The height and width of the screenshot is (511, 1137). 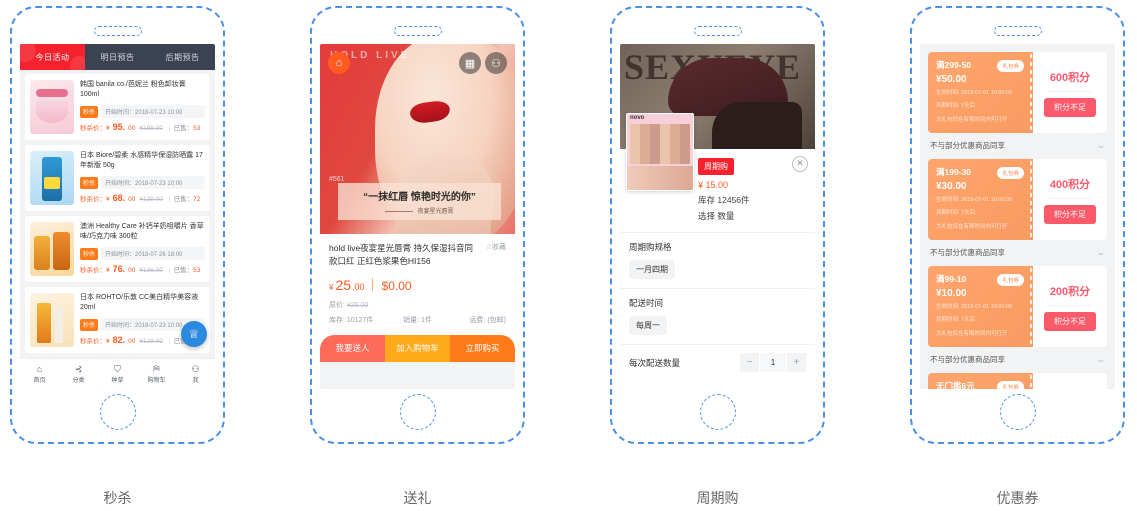 What do you see at coordinates (352, 348) in the screenshot?
I see `gift-button: 我要送人` at bounding box center [352, 348].